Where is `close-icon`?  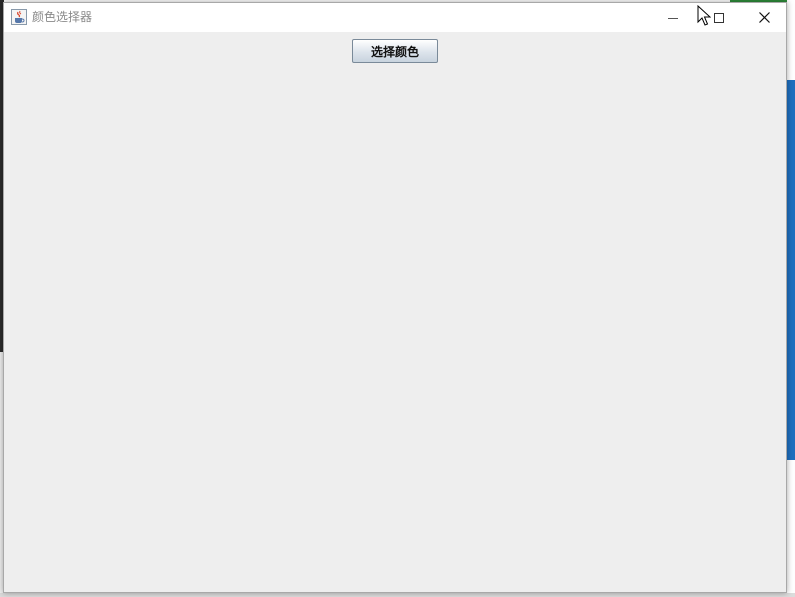
close-icon is located at coordinates (764, 17).